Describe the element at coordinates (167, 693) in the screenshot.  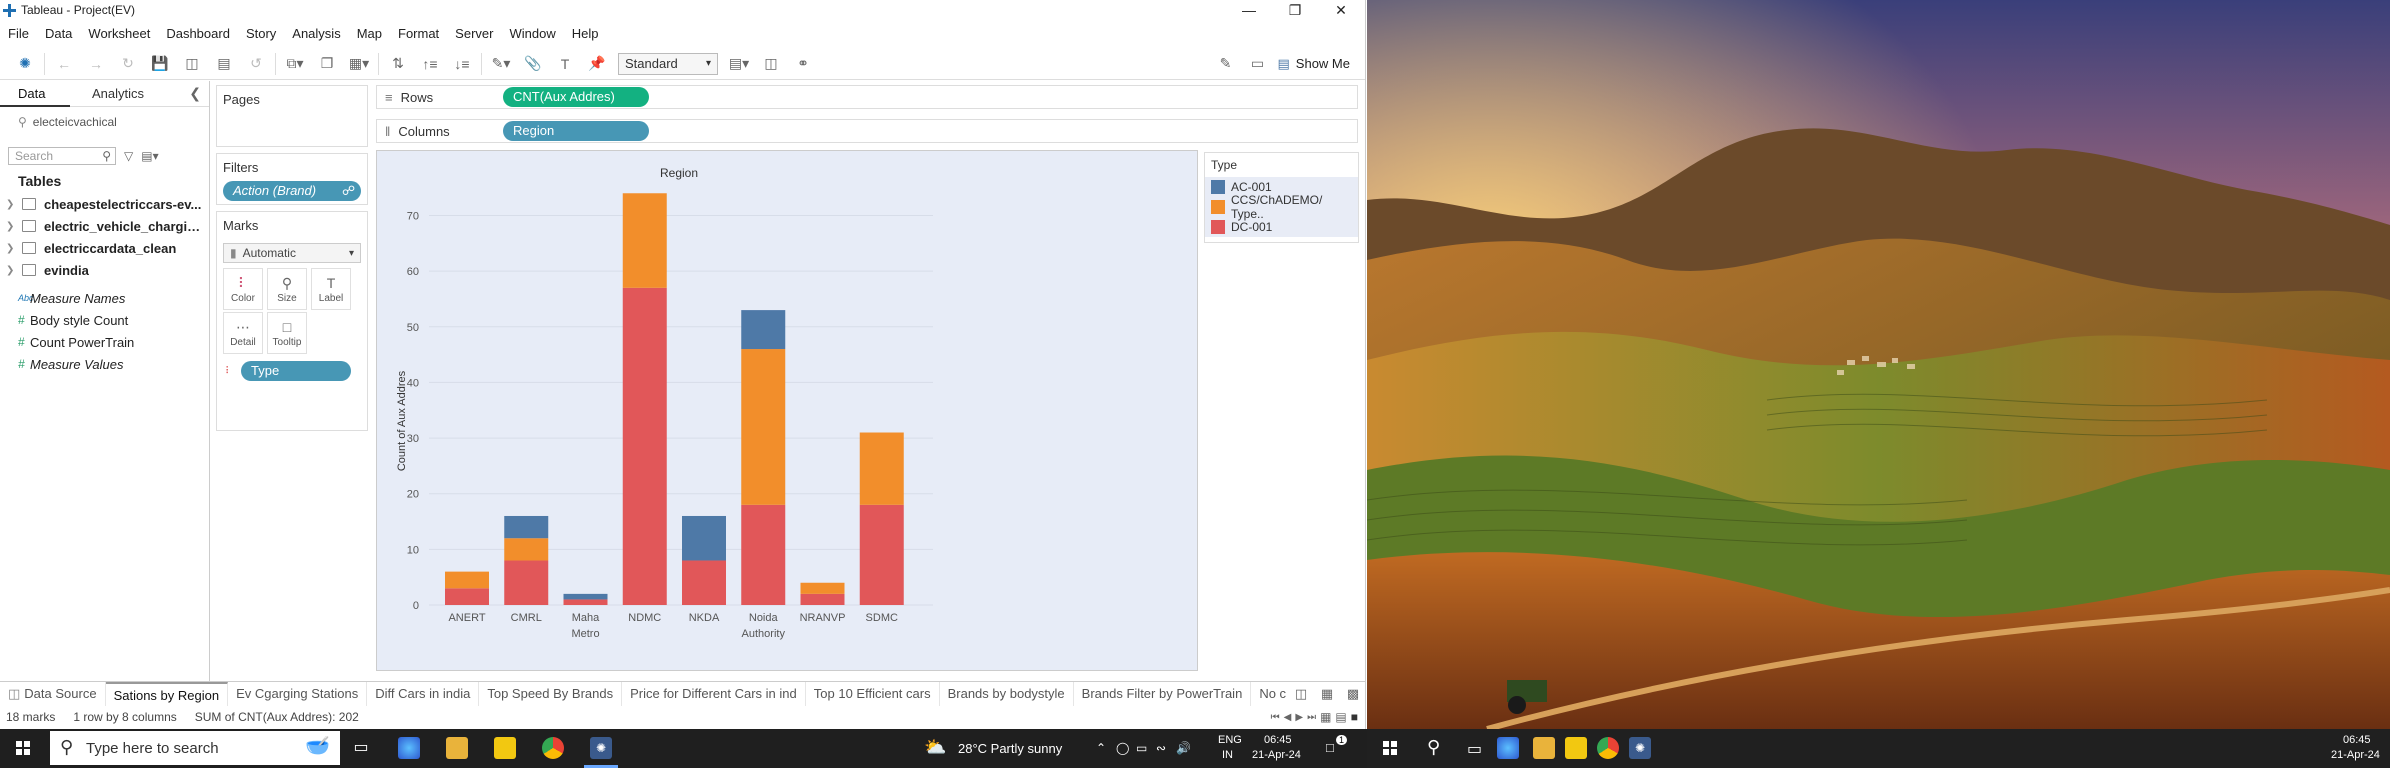
I see `tab-sations-by-region: Sations by Region` at that location.